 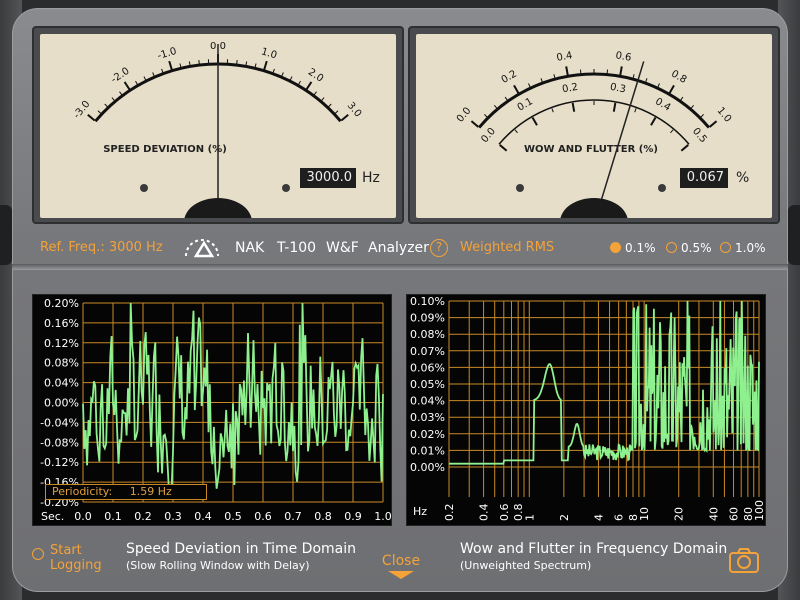 What do you see at coordinates (439, 248) in the screenshot?
I see `help-icon: ?` at bounding box center [439, 248].